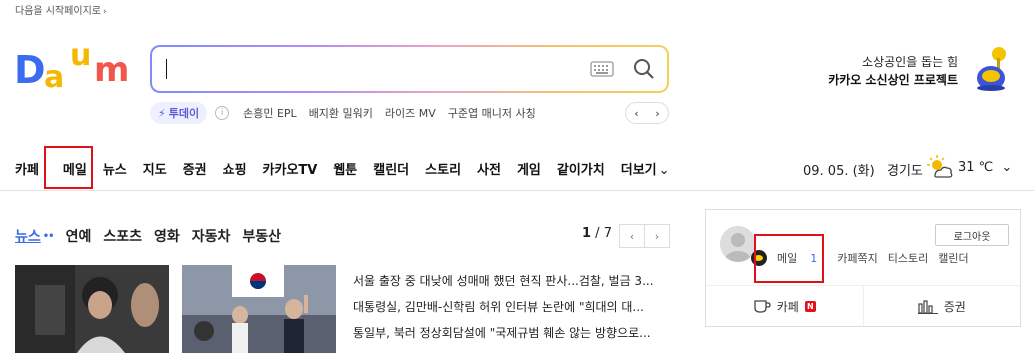 Image resolution: width=1034 pixels, height=353 pixels. Describe the element at coordinates (112, 70) in the screenshot. I see `logo-letter-m: m` at that location.